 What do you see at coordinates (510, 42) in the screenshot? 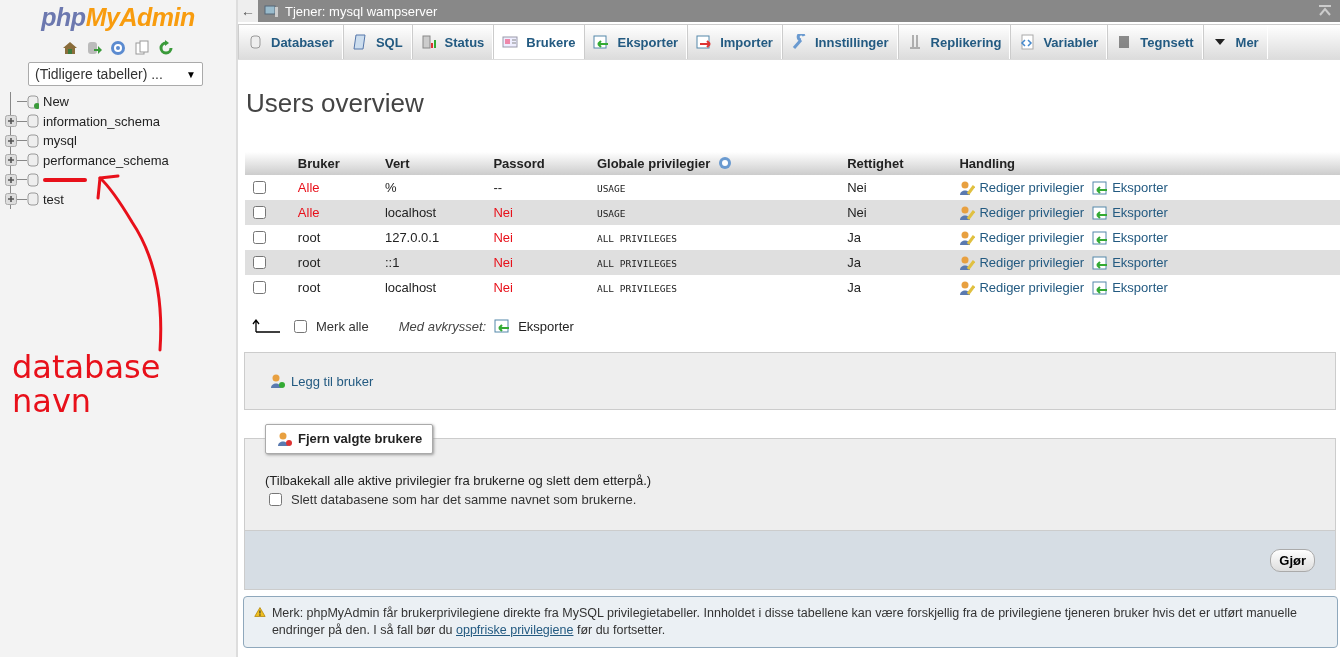
I see `user-card-icon` at bounding box center [510, 42].